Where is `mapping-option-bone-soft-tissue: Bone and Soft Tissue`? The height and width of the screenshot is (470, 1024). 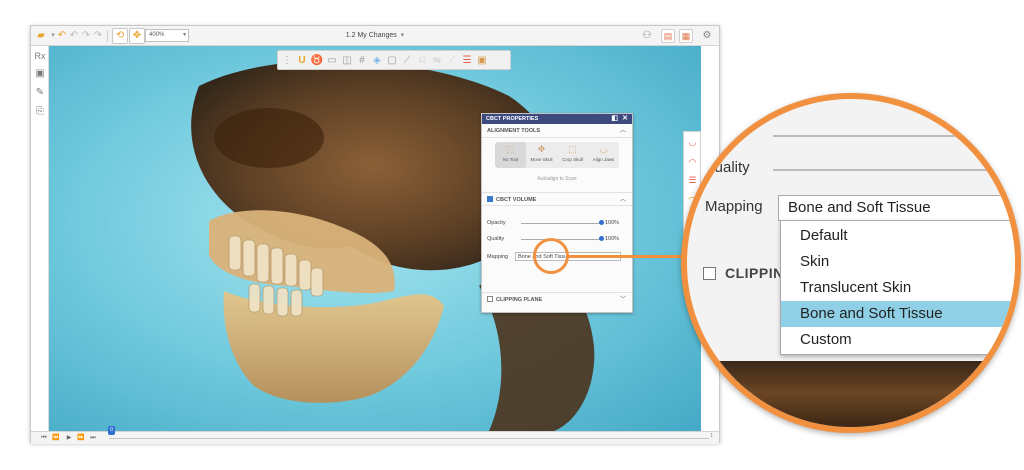
mapping-option-bone-soft-tissue: Bone and Soft Tissue is located at coordinates (898, 314).